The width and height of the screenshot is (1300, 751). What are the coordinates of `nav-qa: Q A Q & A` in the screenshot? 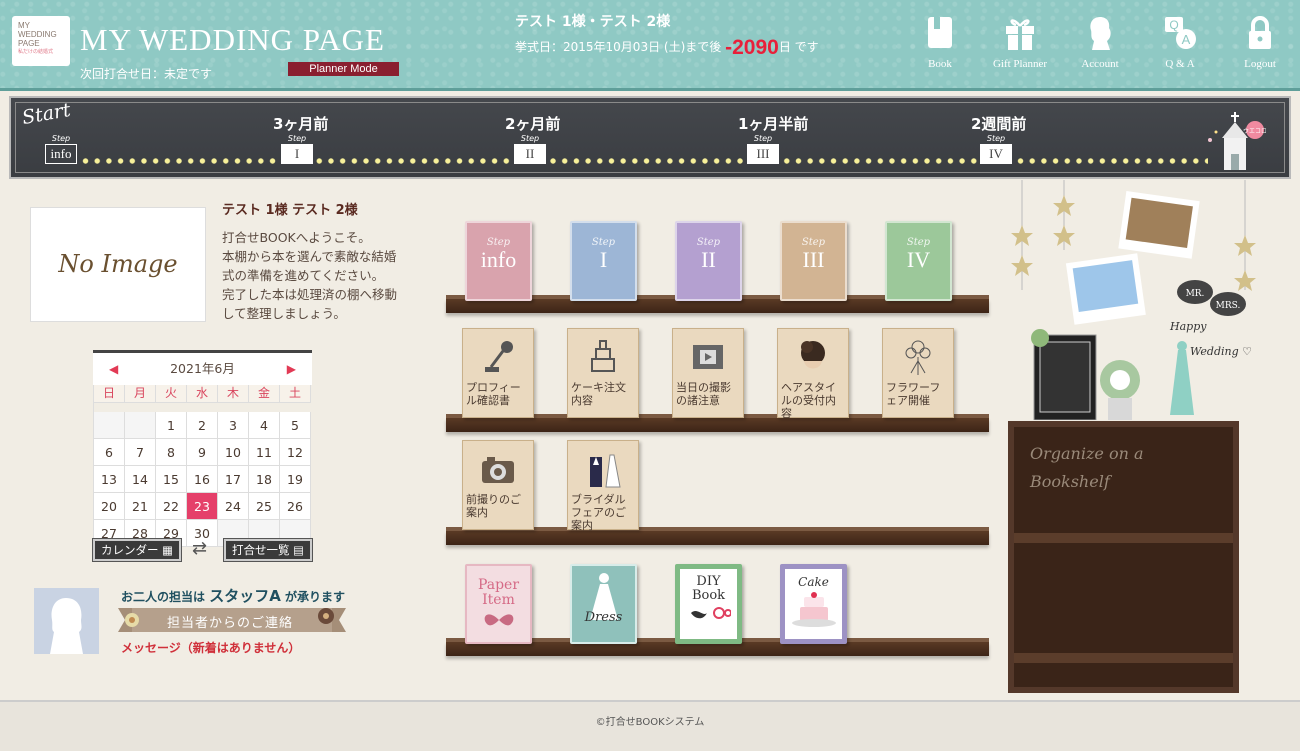 It's located at (1180, 42).